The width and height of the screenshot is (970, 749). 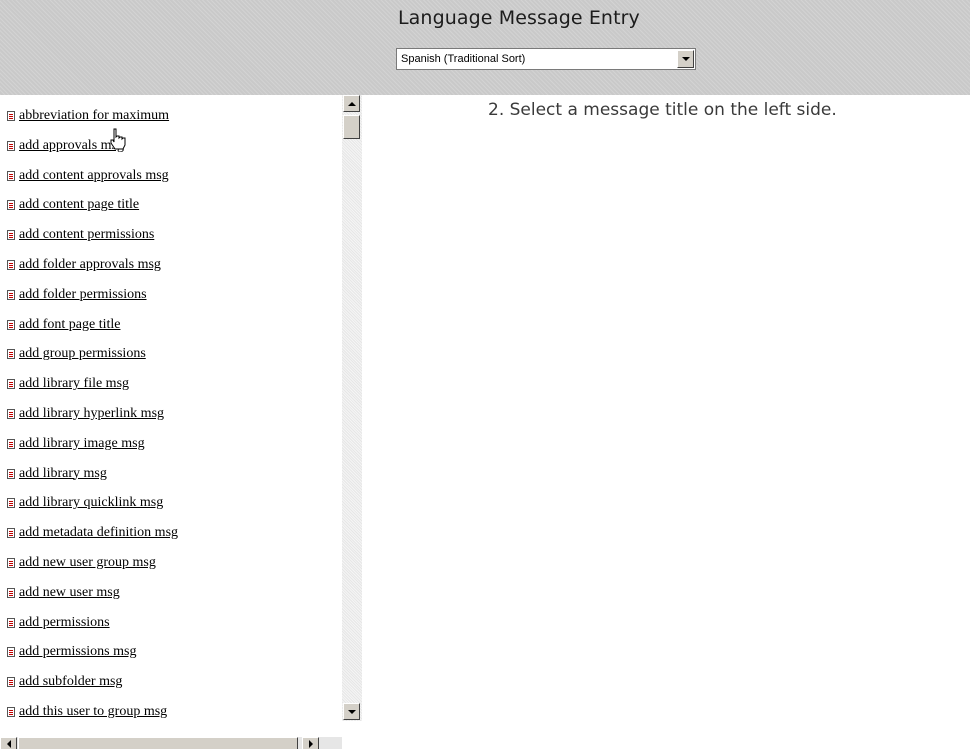 I want to click on list-item: add this user to group msg, so click(x=87, y=712).